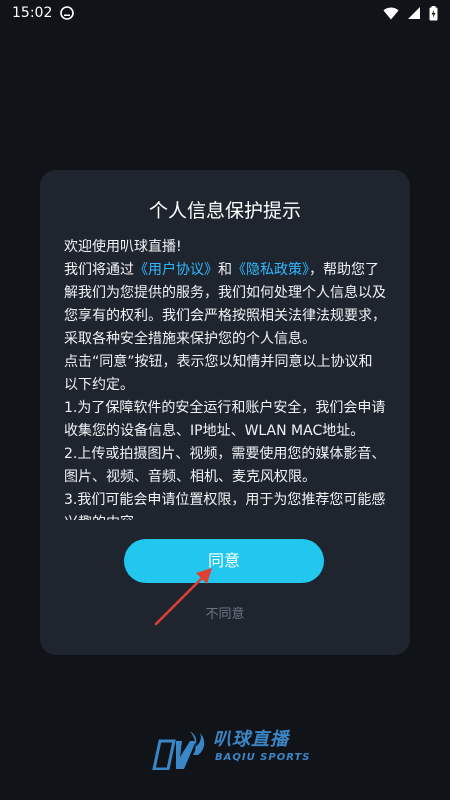 This screenshot has width=450, height=800. What do you see at coordinates (263, 757) in the screenshot?
I see `brand-subtitle: BAQIU SPORTS` at bounding box center [263, 757].